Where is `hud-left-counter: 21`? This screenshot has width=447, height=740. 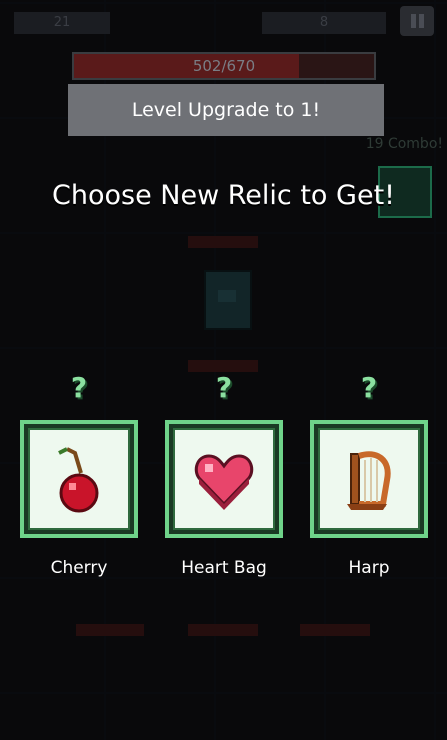 hud-left-counter: 21 is located at coordinates (62, 23).